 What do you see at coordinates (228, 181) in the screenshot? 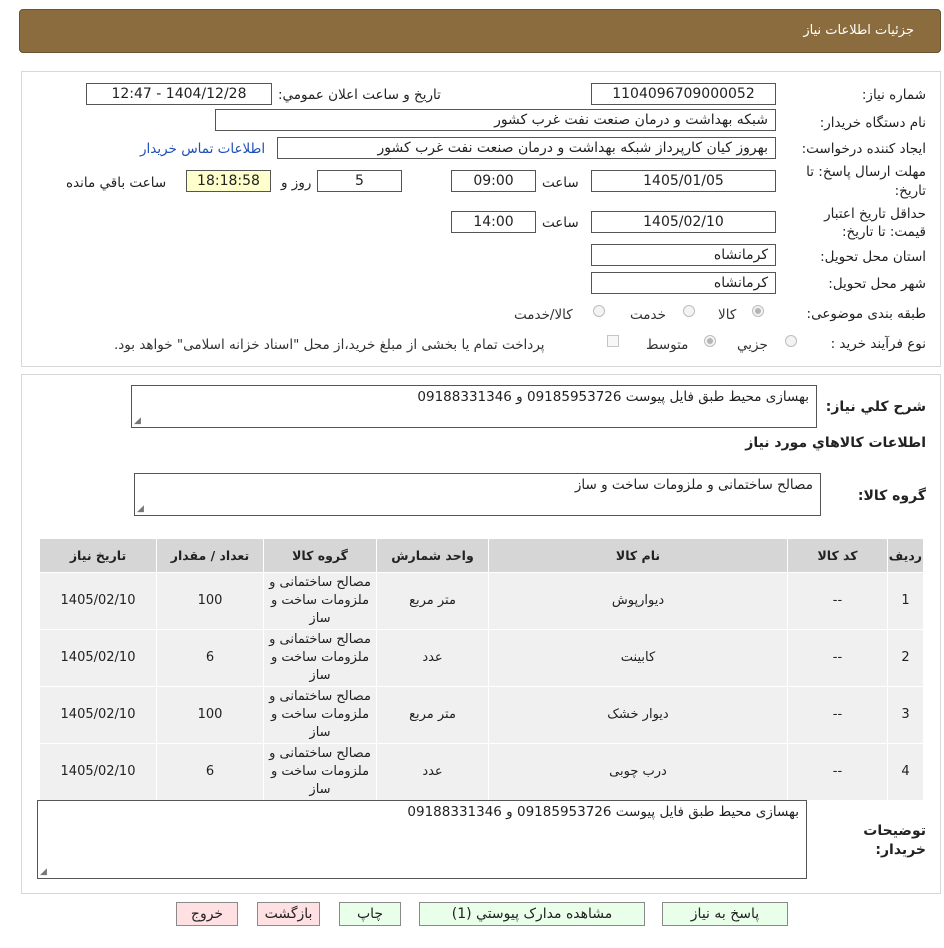
I see `remaining-time-field: 18:18:58` at bounding box center [228, 181].